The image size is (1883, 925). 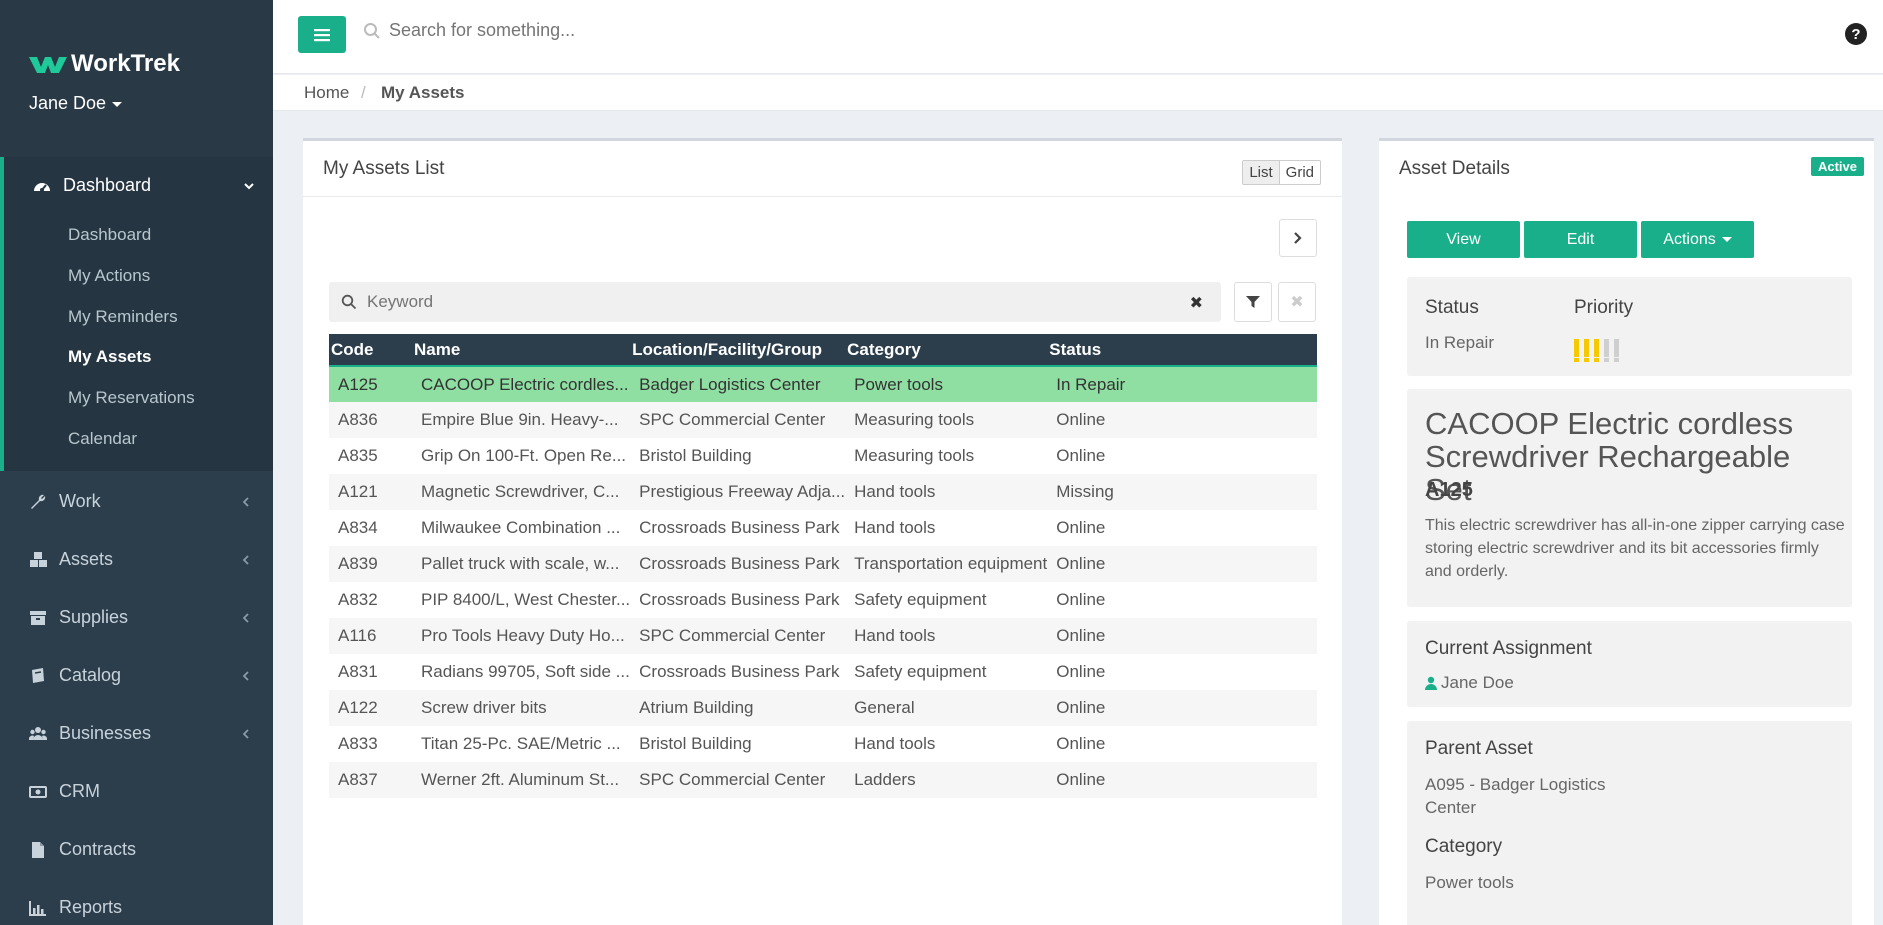 What do you see at coordinates (140, 733) in the screenshot?
I see `sidebar-item-businesses: Businesses` at bounding box center [140, 733].